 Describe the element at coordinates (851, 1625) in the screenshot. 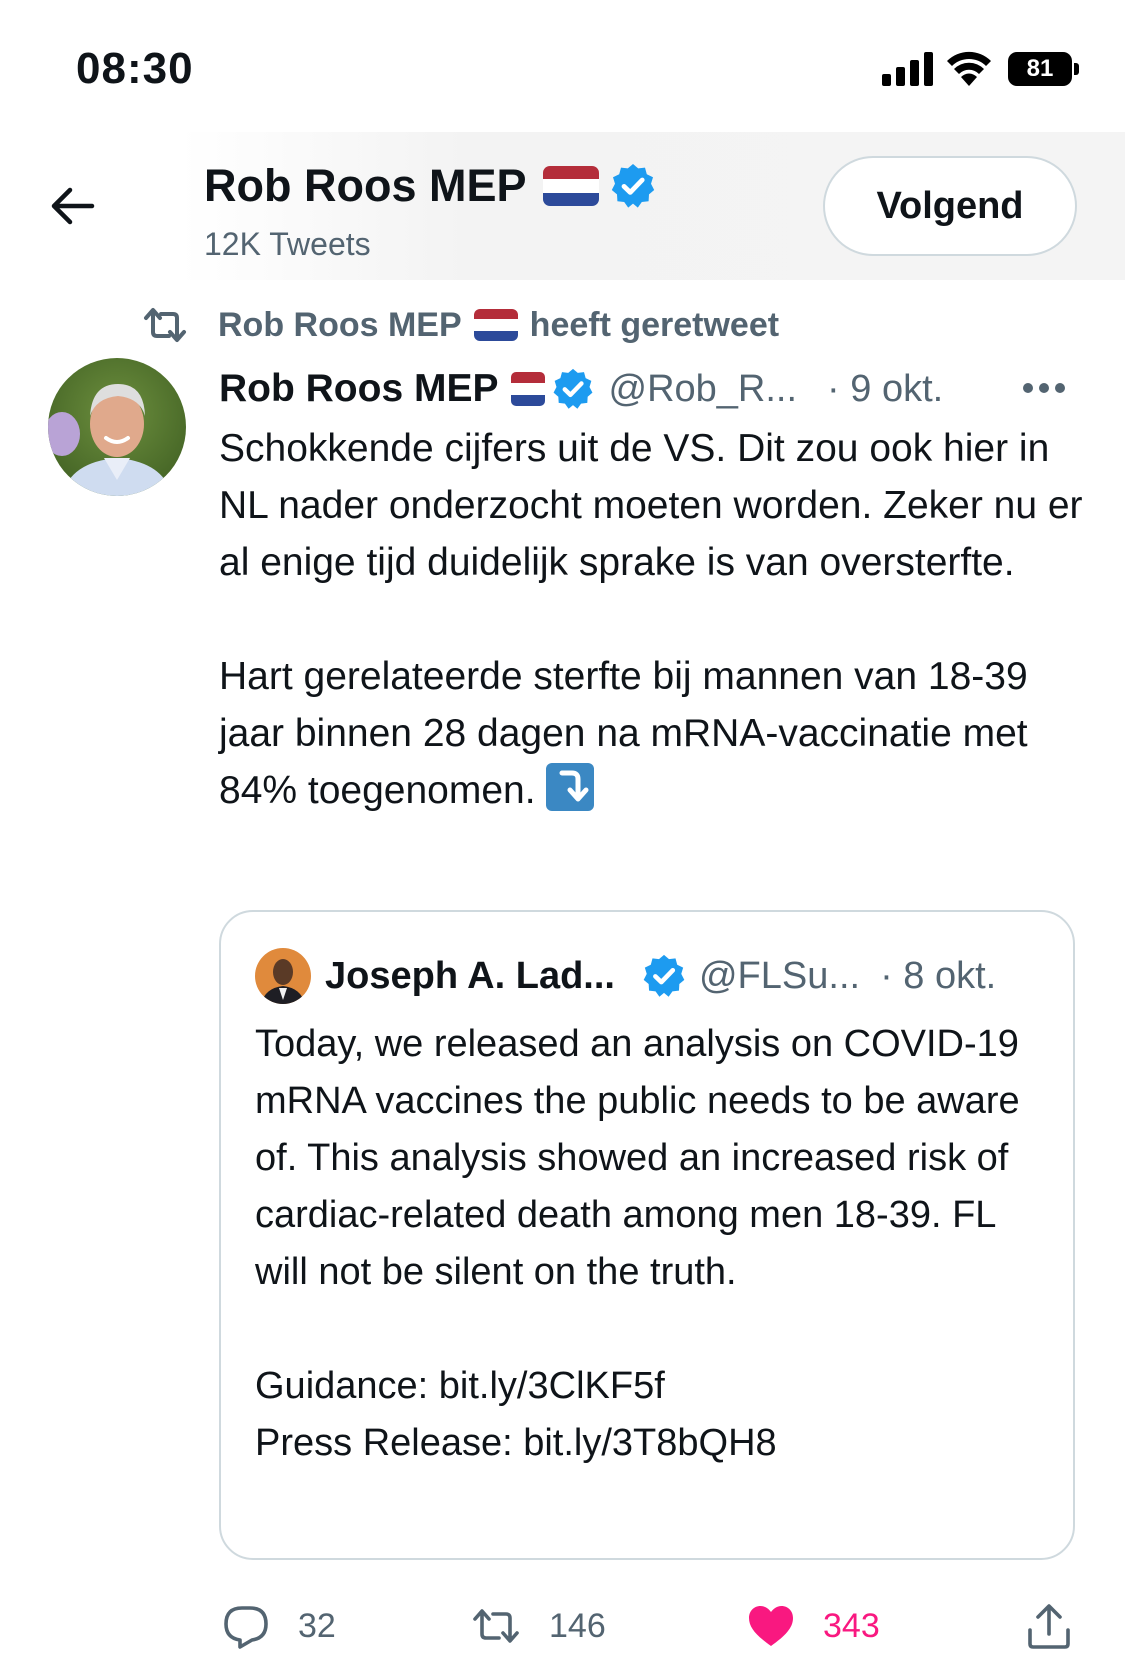

I see `like-count: 343` at that location.